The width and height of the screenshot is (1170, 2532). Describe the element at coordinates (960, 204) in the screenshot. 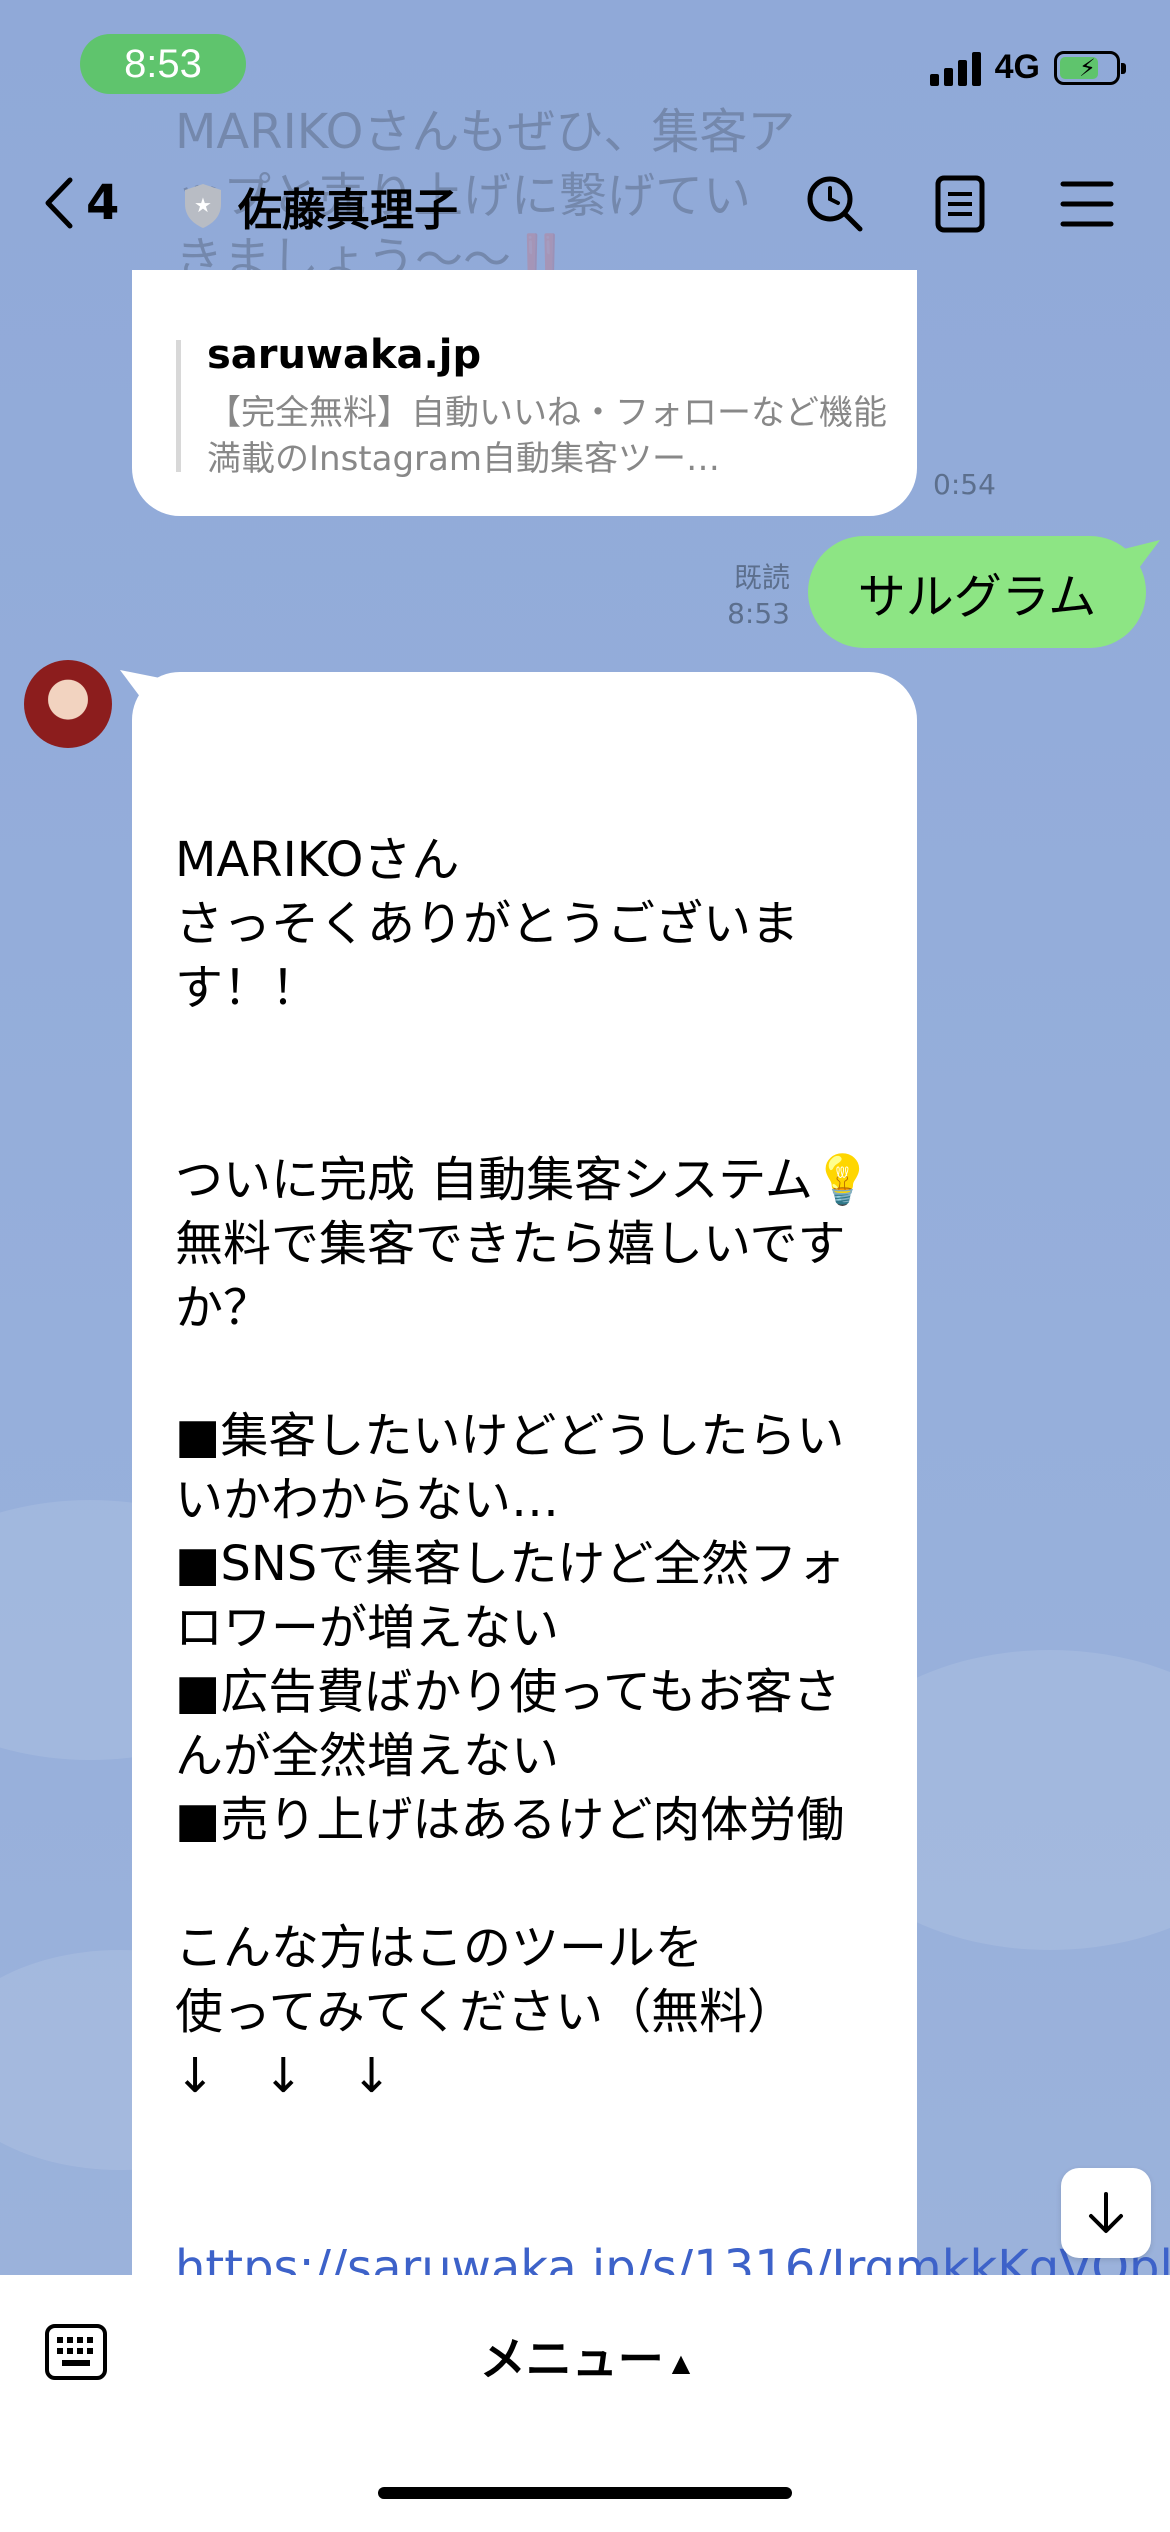

I see `notes-icon` at that location.